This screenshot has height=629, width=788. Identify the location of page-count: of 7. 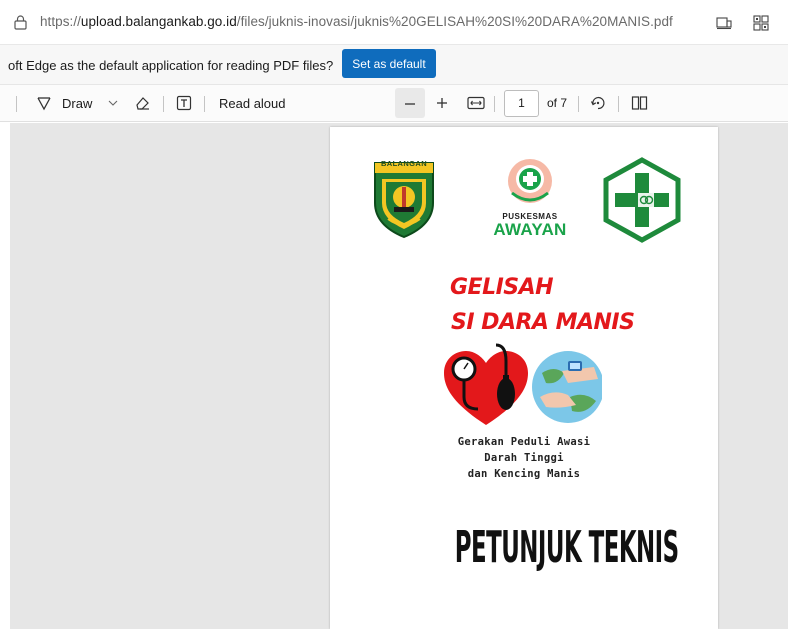
(557, 103).